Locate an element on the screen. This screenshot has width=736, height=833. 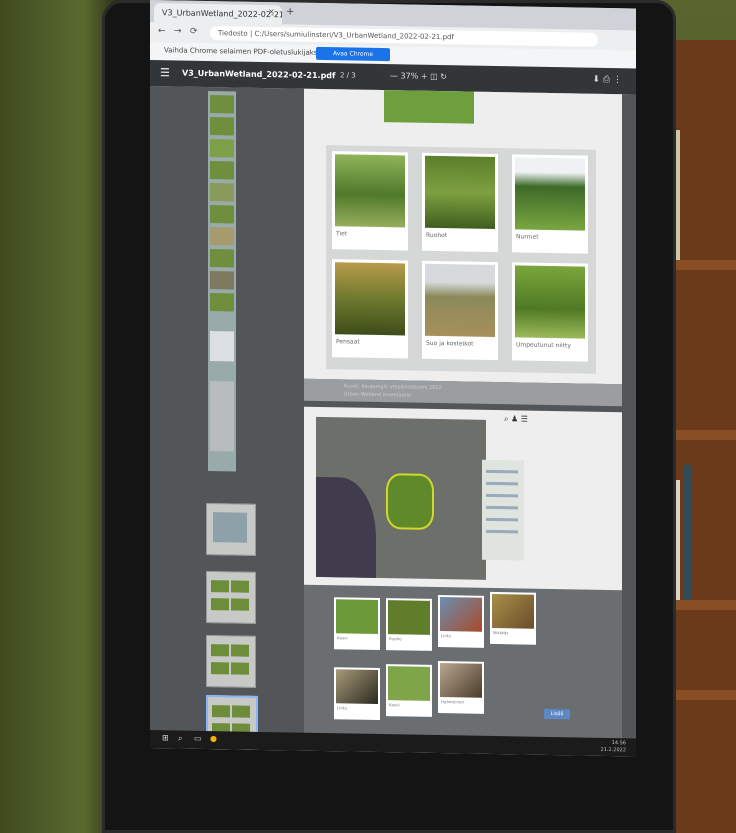
system-tray: 14.56 21.2.2022 is located at coordinates (613, 747).